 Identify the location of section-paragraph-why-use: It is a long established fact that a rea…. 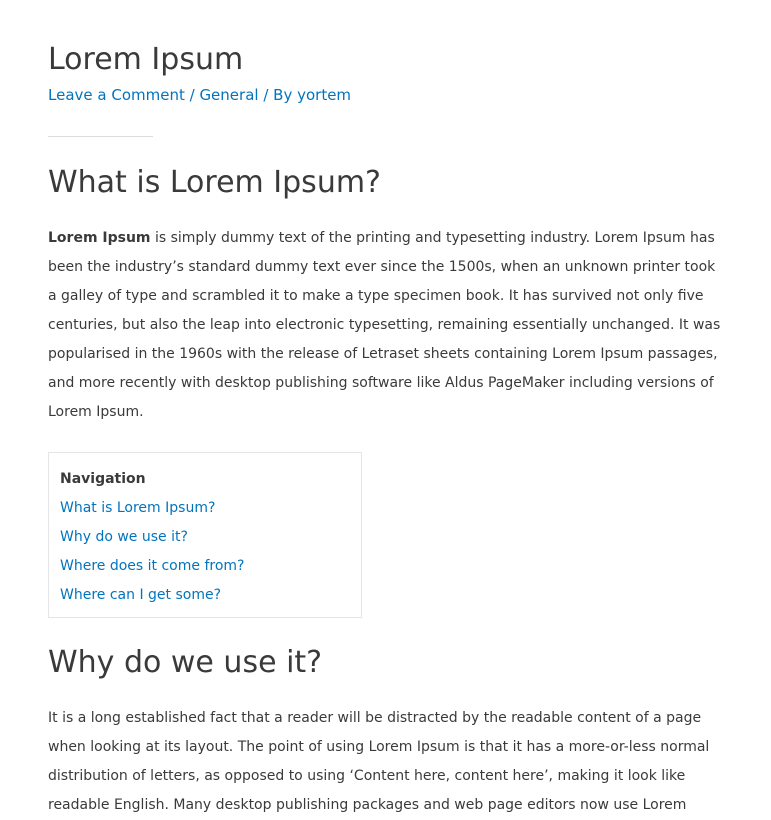
(379, 761).